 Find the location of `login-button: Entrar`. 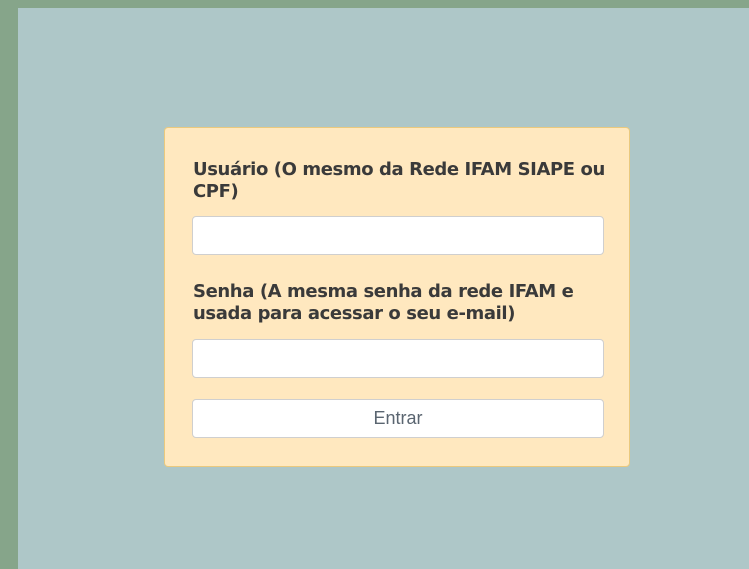

login-button: Entrar is located at coordinates (398, 418).